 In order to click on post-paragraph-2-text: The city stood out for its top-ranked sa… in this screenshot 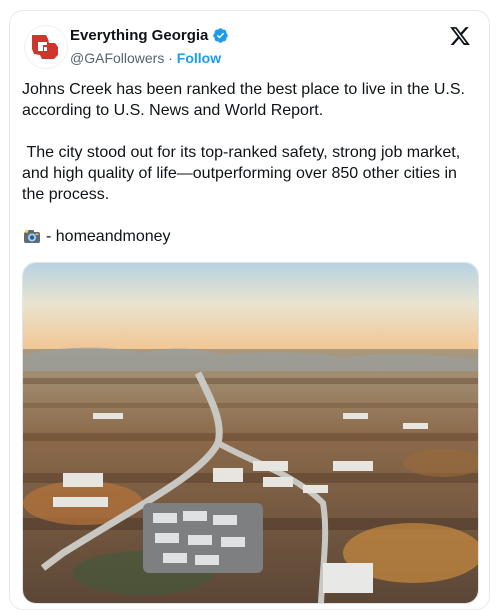, I will do `click(241, 173)`.